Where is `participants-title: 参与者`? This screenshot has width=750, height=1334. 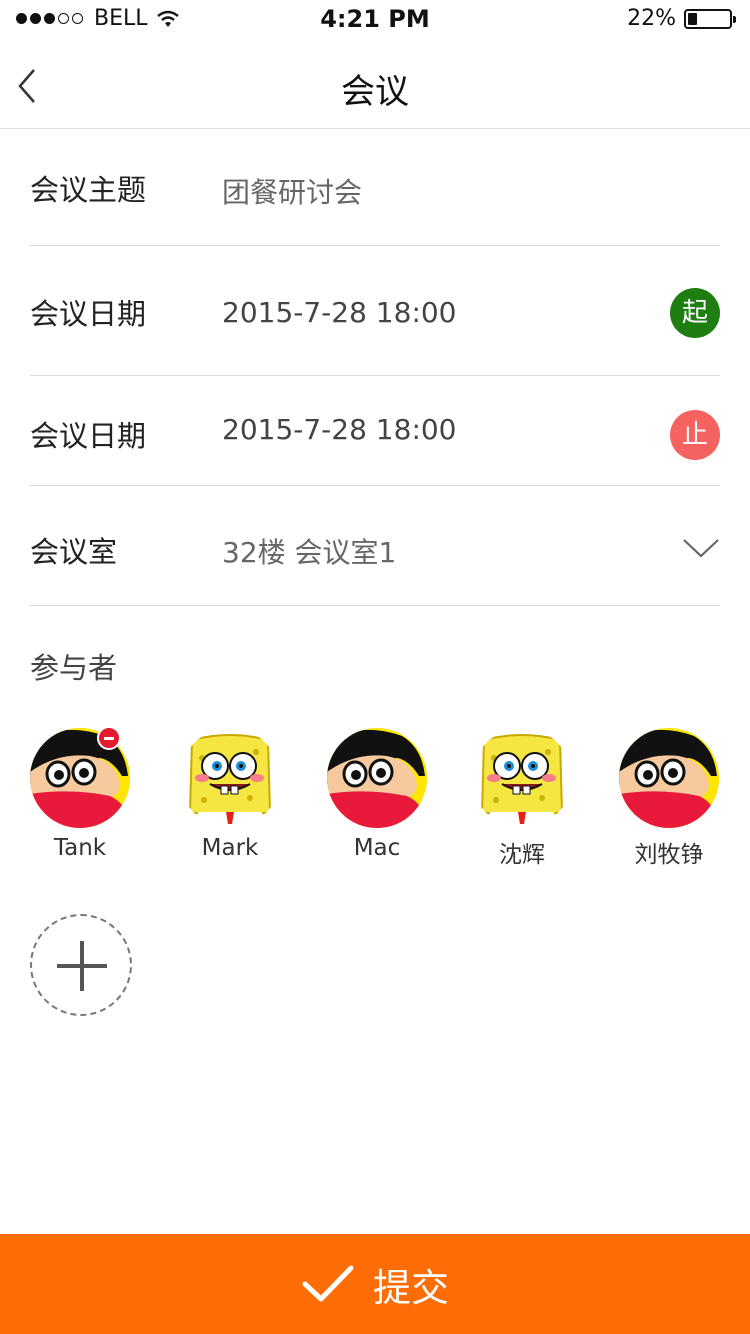 participants-title: 参与者 is located at coordinates (74, 668).